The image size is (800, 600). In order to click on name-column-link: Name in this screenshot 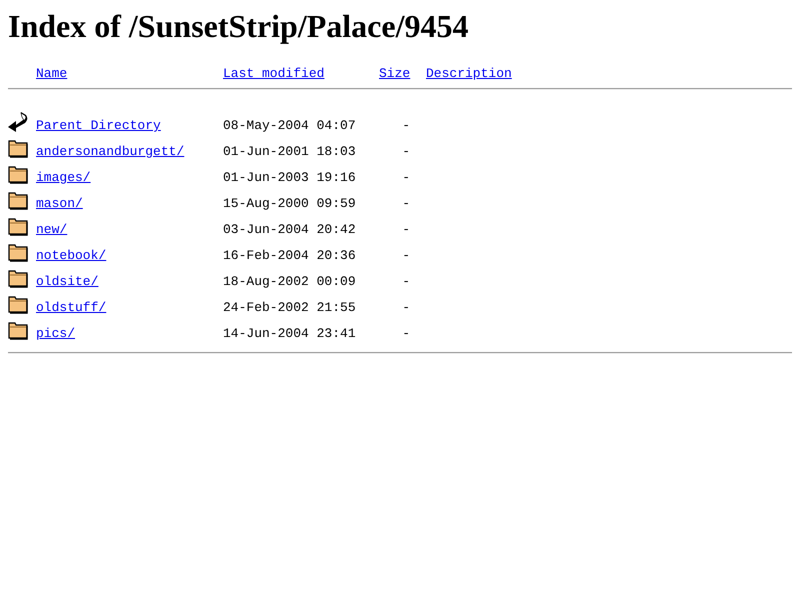, I will do `click(52, 73)`.